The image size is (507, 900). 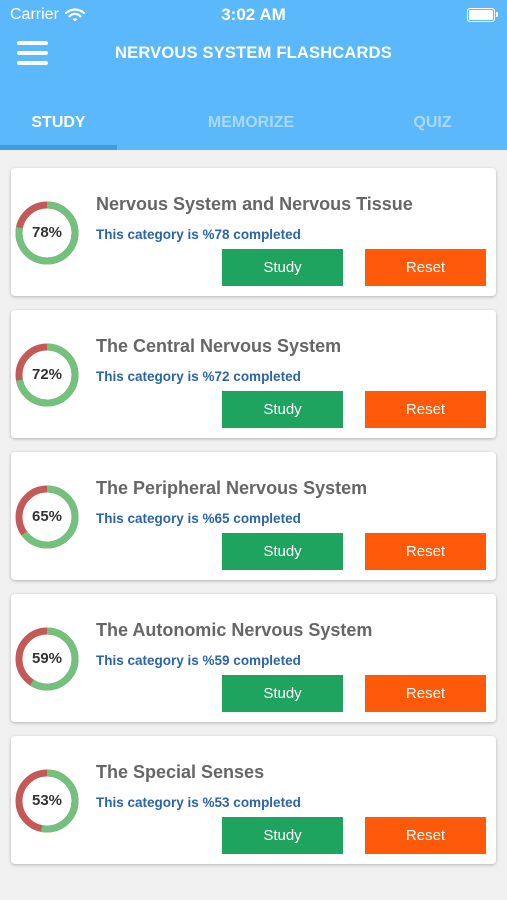 What do you see at coordinates (251, 123) in the screenshot?
I see `tab-memorize: MEMORIZE` at bounding box center [251, 123].